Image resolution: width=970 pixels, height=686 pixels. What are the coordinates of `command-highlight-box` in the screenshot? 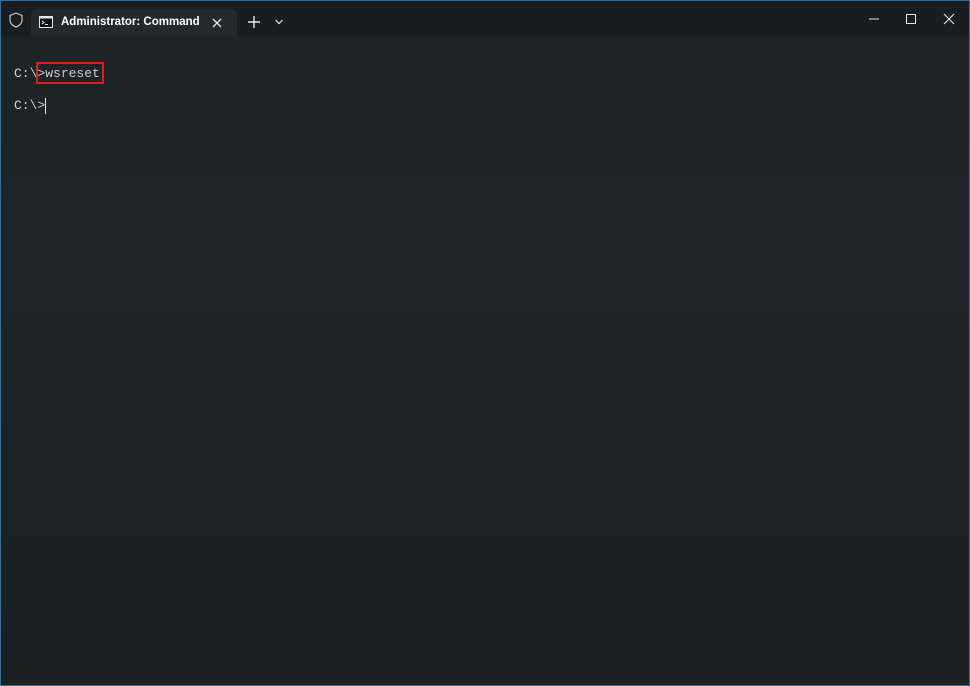 It's located at (70, 73).